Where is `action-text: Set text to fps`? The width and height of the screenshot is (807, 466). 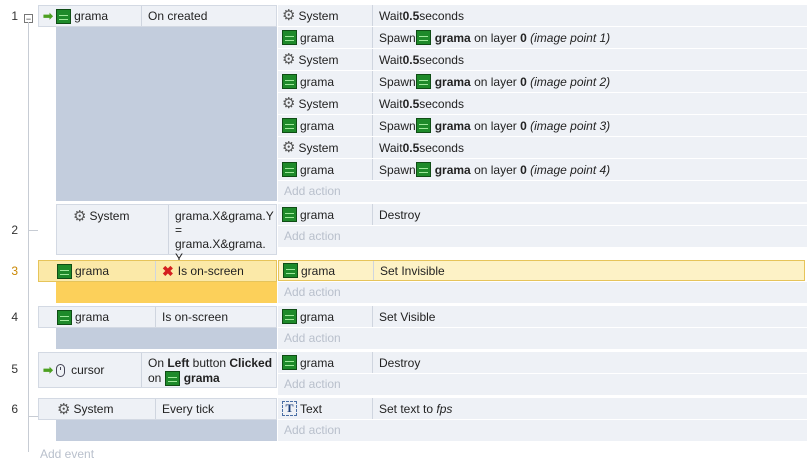 action-text: Set text to fps is located at coordinates (412, 408).